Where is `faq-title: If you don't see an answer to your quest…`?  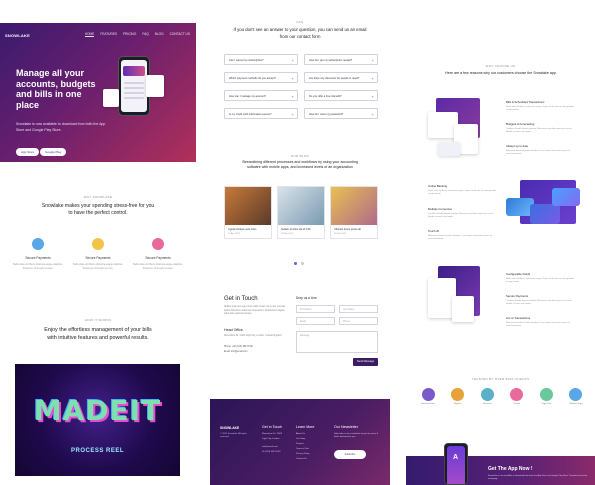
faq-title: If you don't see an answer to your quest… is located at coordinates (300, 33).